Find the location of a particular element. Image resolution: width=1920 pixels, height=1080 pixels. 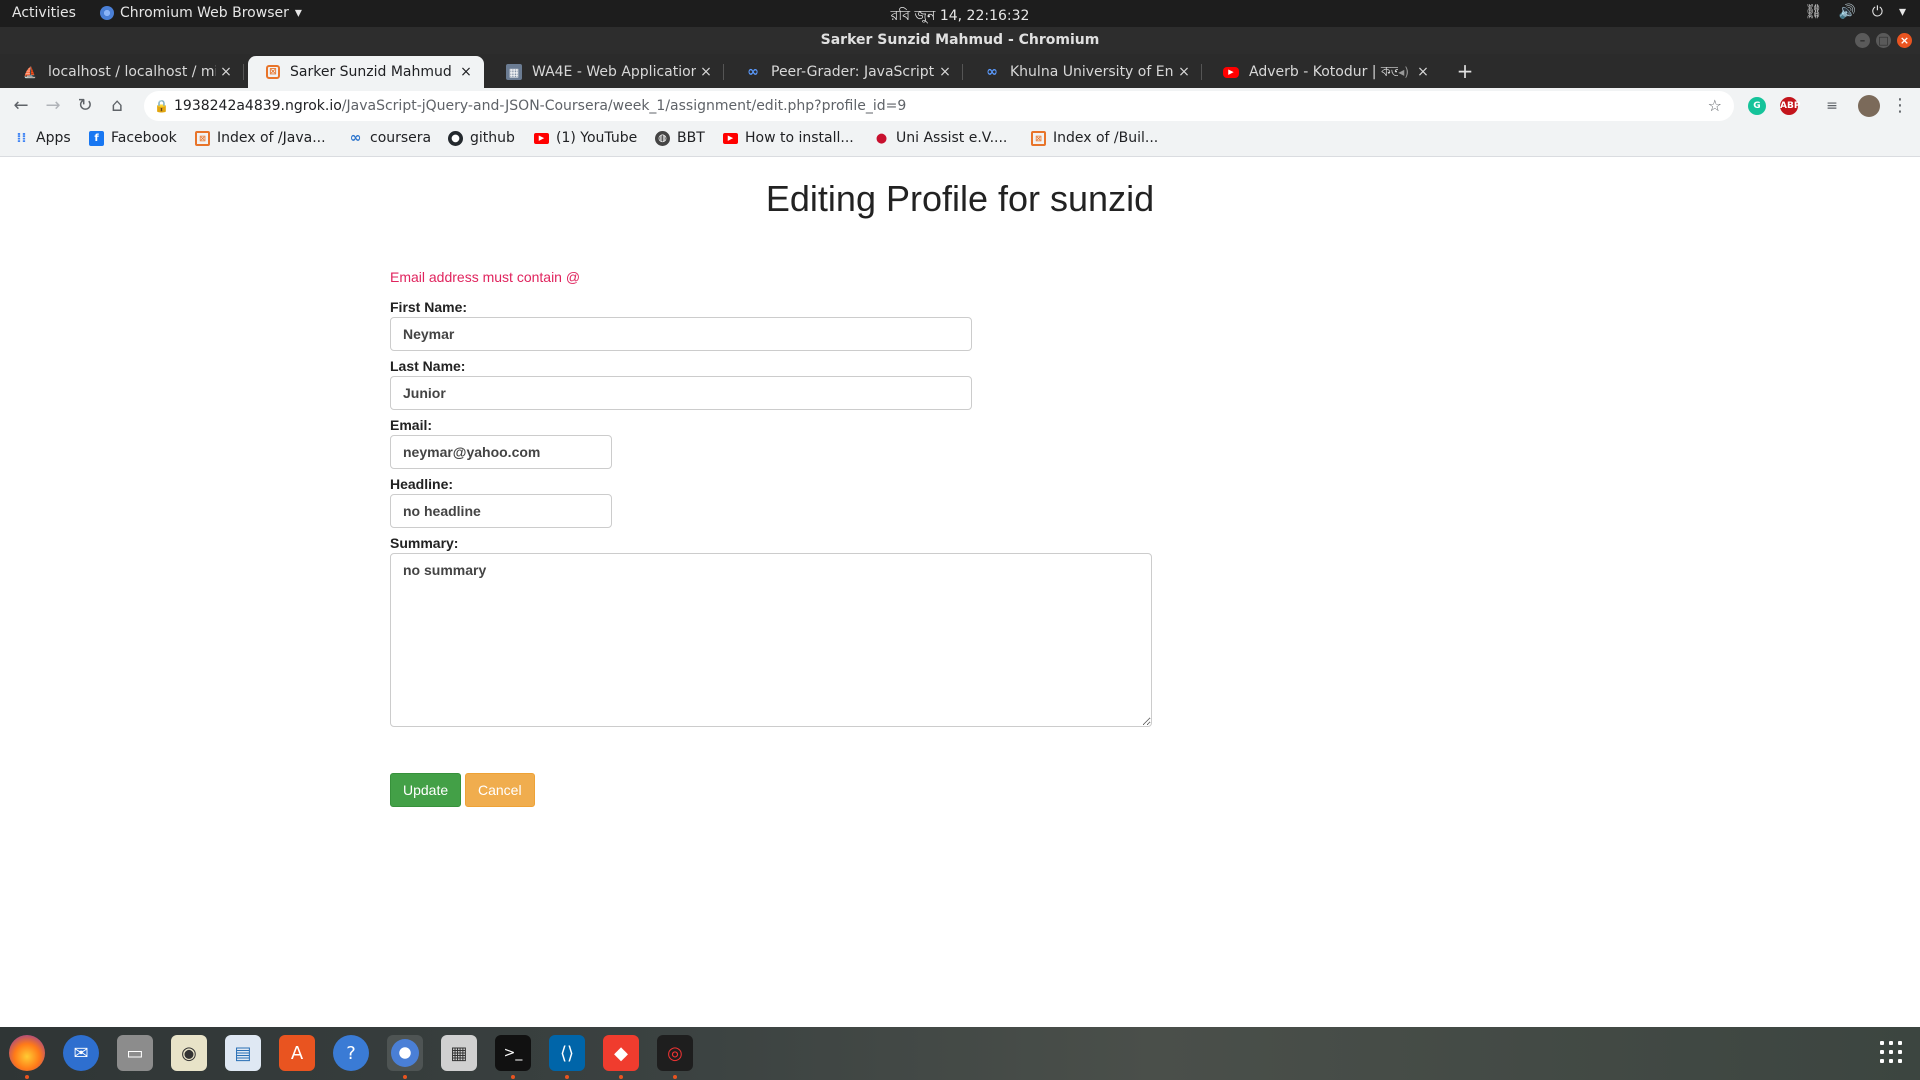

tab-title: Khulna University of Engi is located at coordinates (1092, 72).